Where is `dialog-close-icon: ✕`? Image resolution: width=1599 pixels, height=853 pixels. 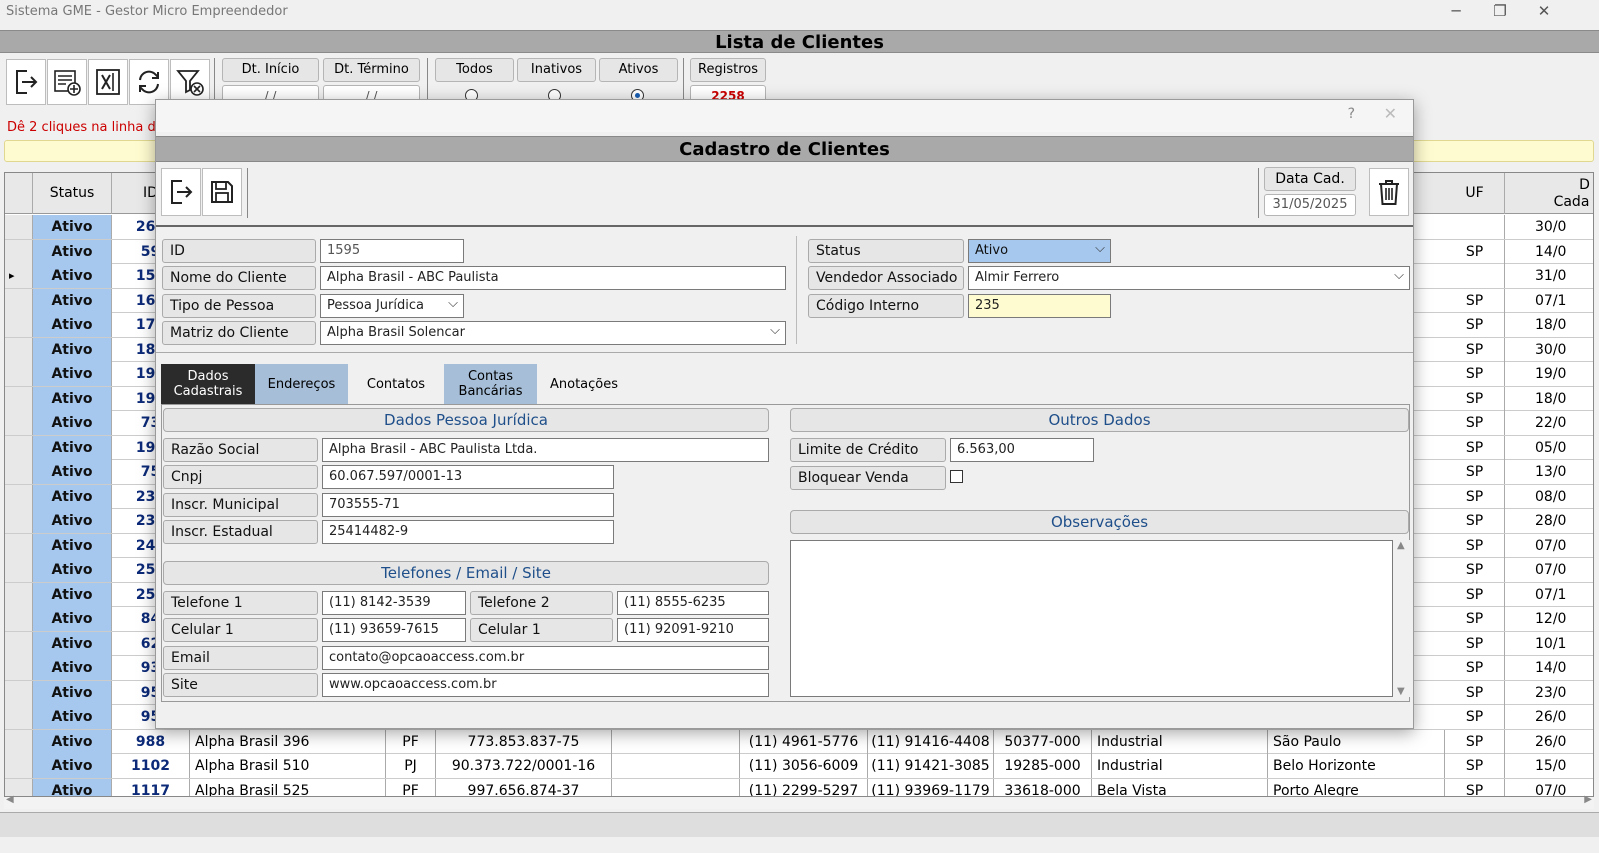 dialog-close-icon: ✕ is located at coordinates (1390, 113).